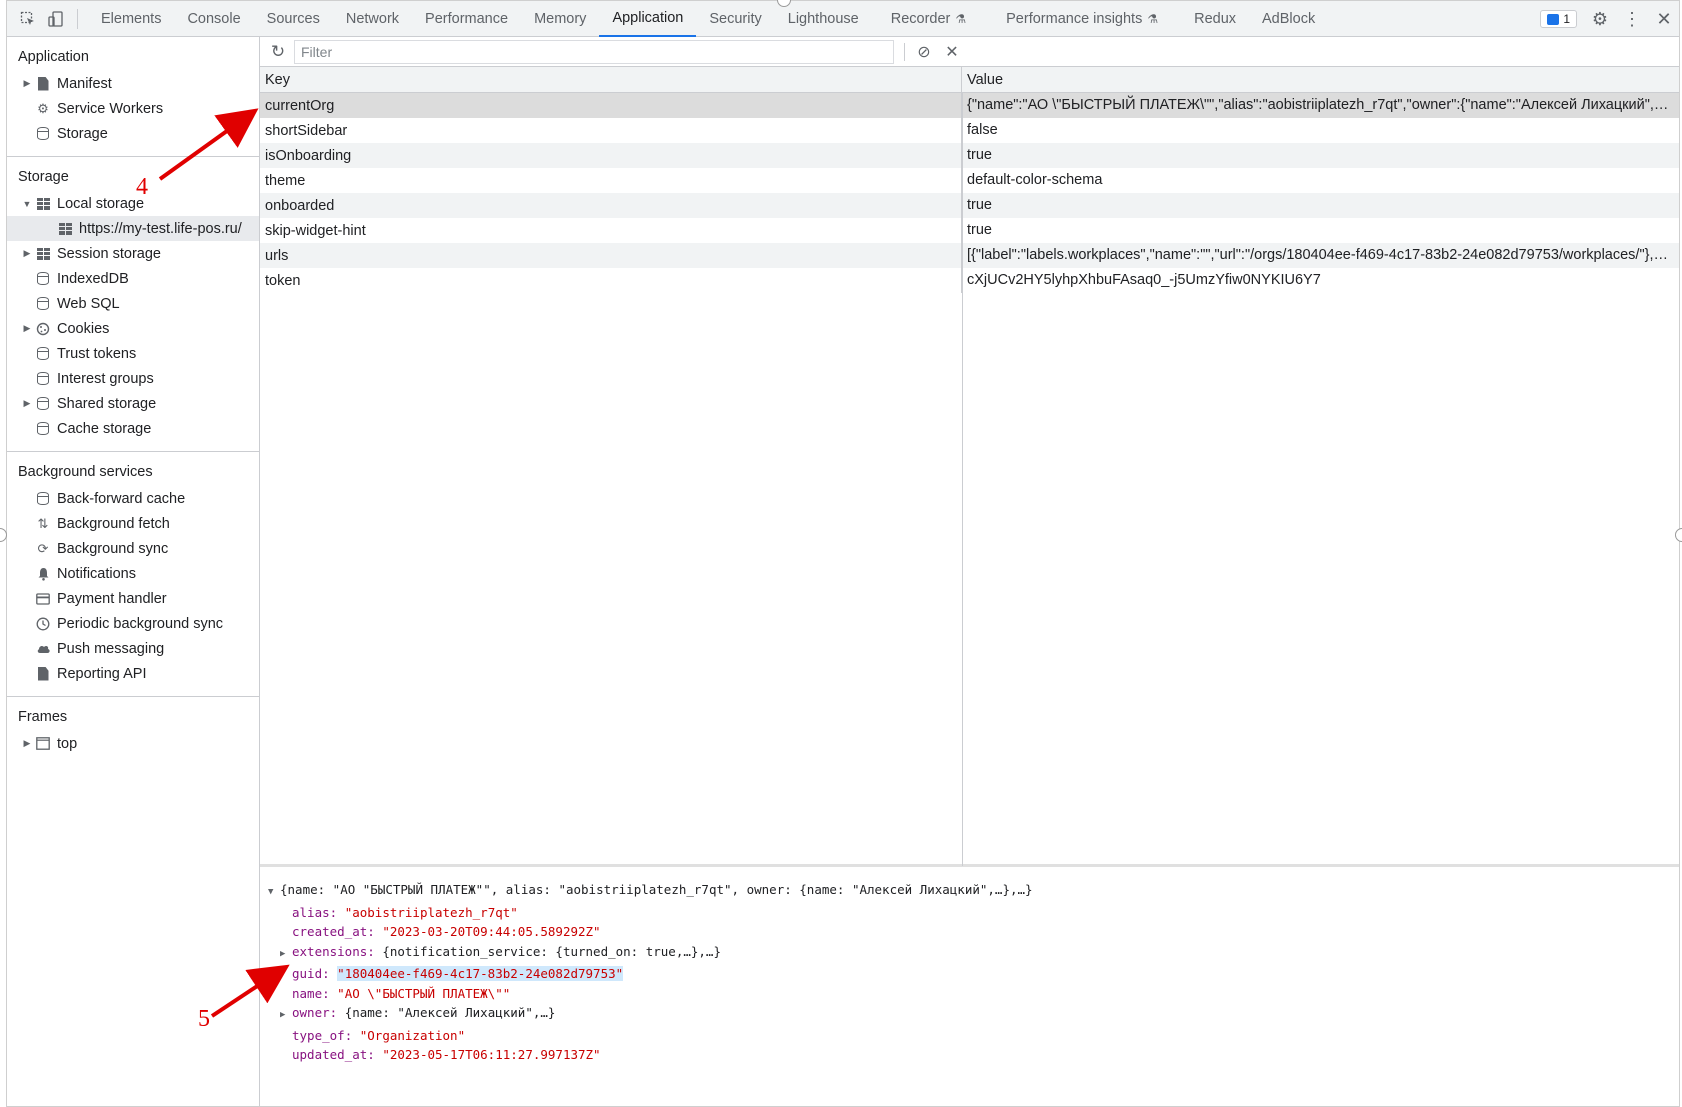 The image size is (1682, 1107). Describe the element at coordinates (611, 79) in the screenshot. I see `column-header-key: Key` at that location.